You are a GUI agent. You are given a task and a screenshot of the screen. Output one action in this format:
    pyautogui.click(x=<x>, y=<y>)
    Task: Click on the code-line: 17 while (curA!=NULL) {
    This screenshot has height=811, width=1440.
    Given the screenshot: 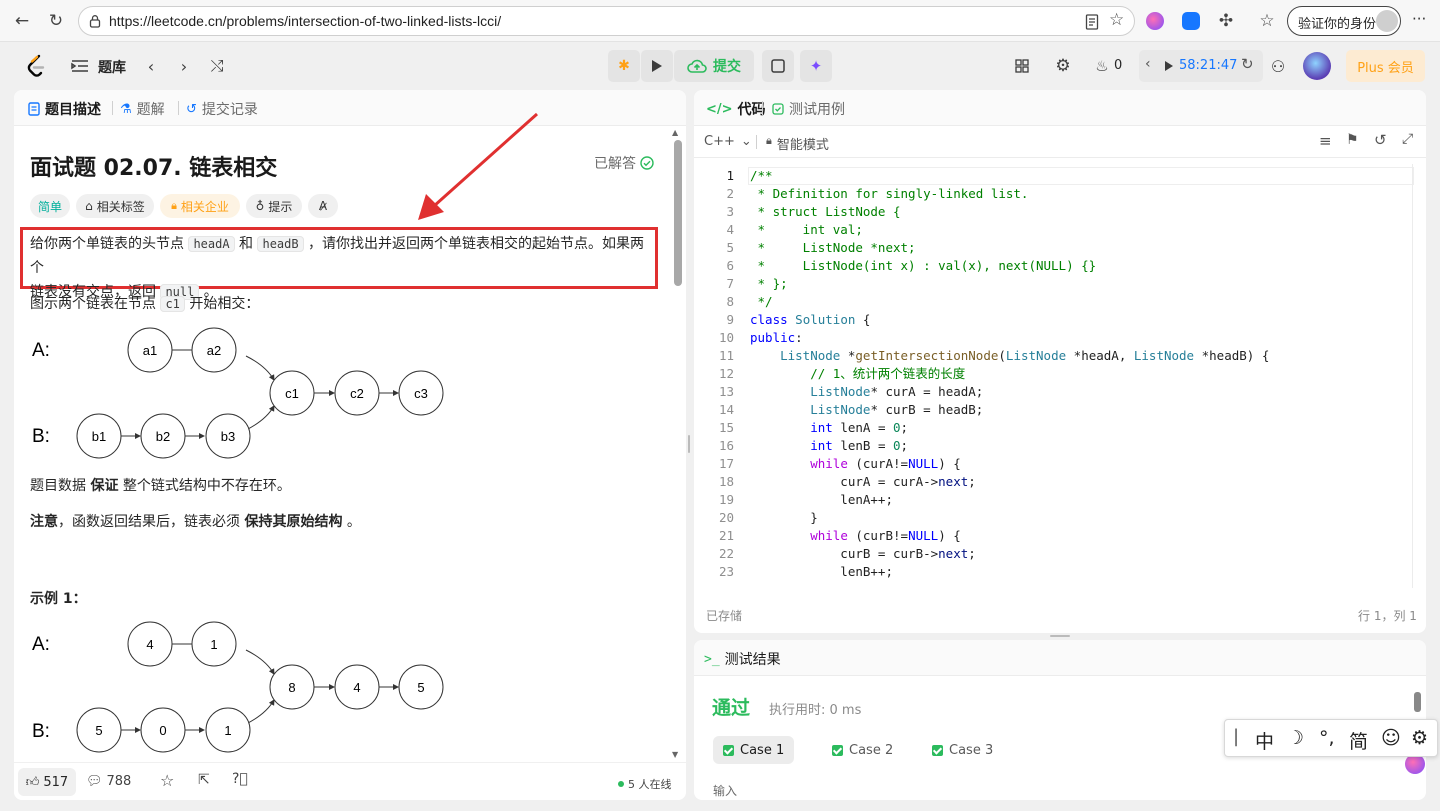 What is the action you would take?
    pyautogui.click(x=1054, y=464)
    